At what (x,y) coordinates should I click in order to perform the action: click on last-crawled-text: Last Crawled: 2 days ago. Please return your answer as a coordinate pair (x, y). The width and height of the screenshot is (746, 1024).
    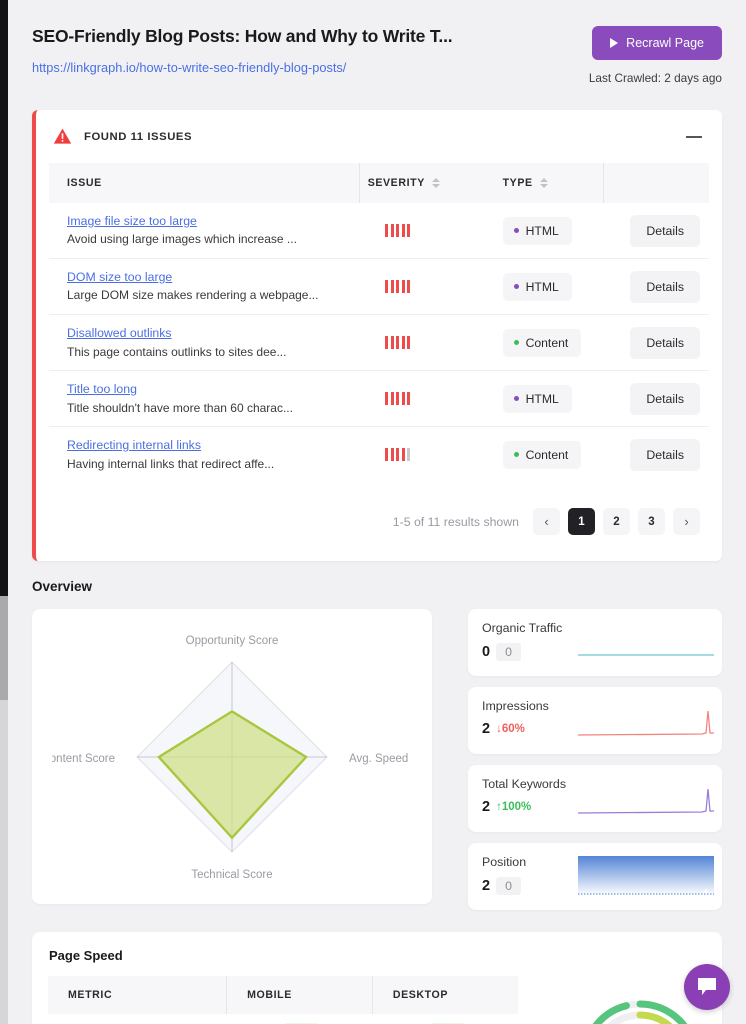
    Looking at the image, I should click on (655, 78).